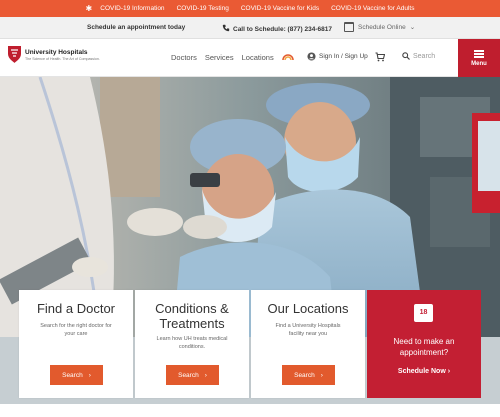  I want to click on sign-in-label: Sign In / Sign Up, so click(343, 56).